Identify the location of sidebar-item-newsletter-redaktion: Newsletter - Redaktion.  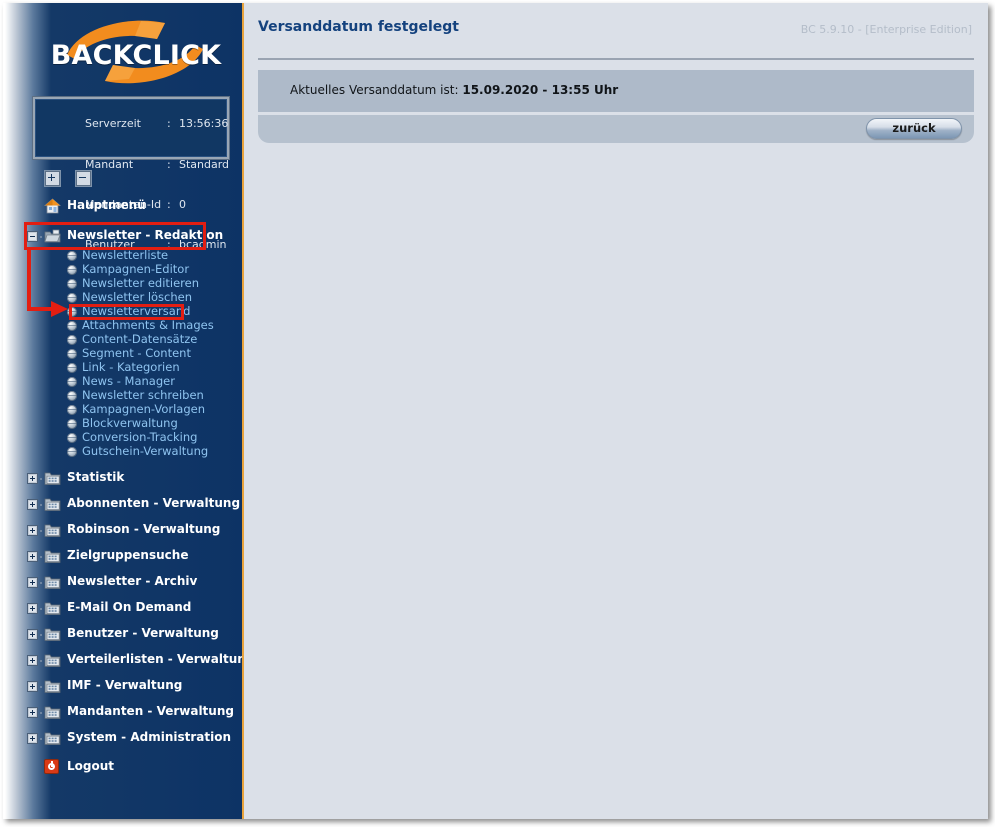
(123, 236).